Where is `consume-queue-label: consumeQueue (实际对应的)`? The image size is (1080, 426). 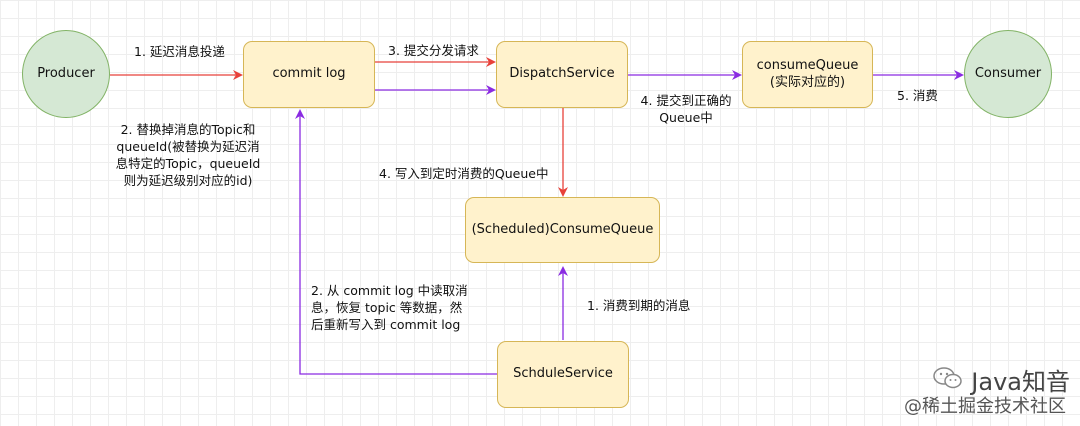 consume-queue-label: consumeQueue (实际对应的) is located at coordinates (807, 73).